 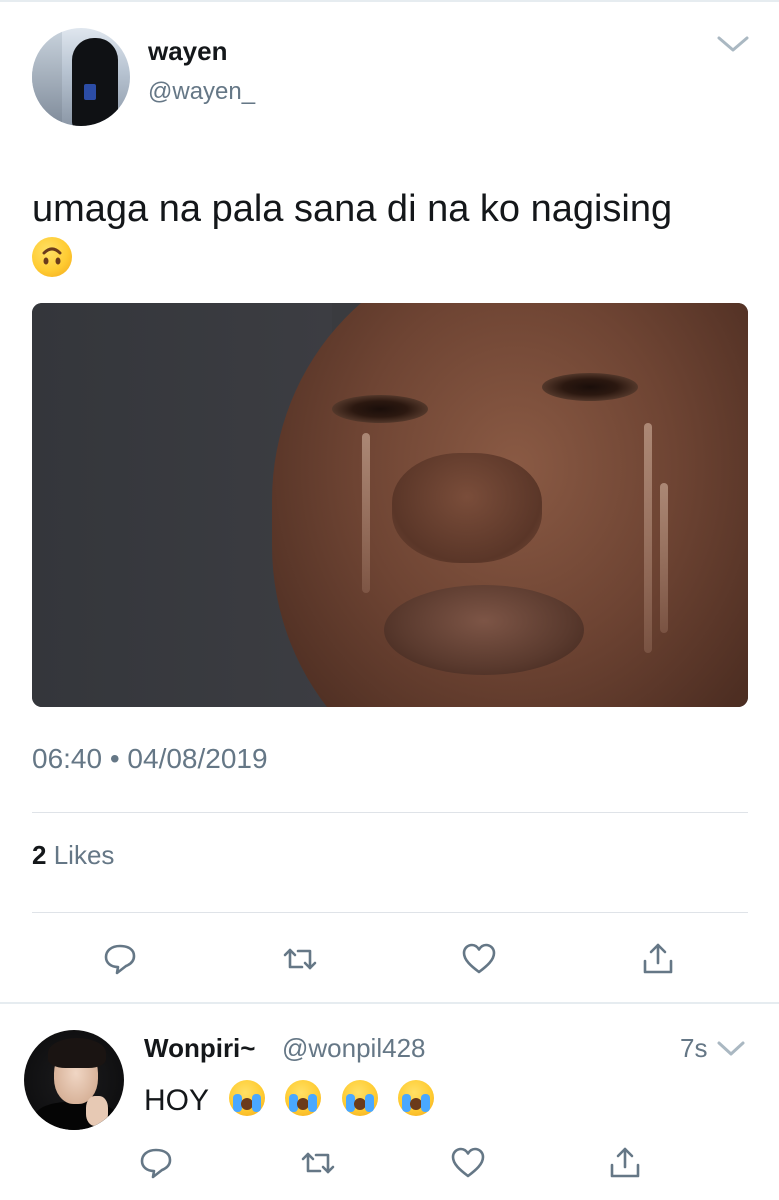 I want to click on reply-author-avatar, so click(x=74, y=1080).